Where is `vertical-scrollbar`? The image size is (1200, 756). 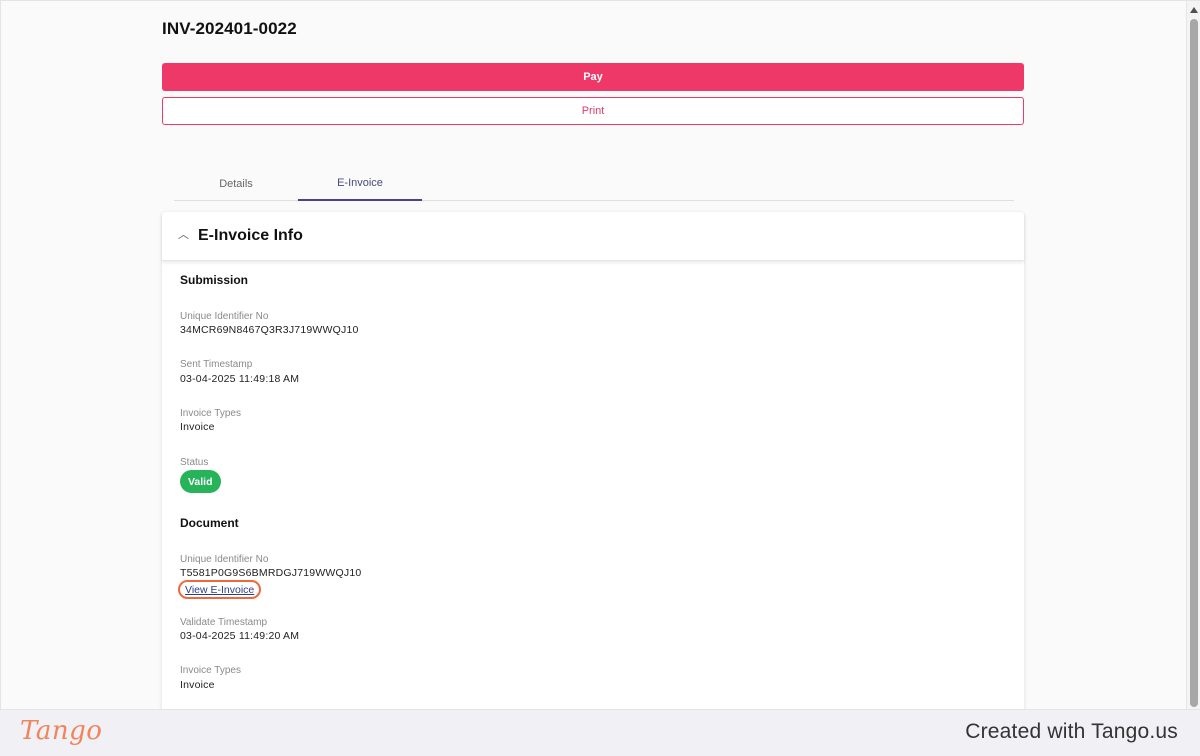 vertical-scrollbar is located at coordinates (1193, 355).